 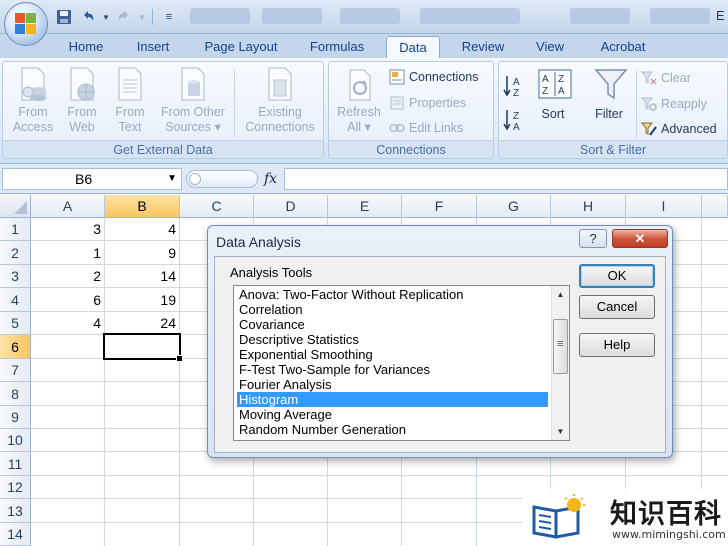 I want to click on edit-links-button: Edit Links, so click(x=426, y=128).